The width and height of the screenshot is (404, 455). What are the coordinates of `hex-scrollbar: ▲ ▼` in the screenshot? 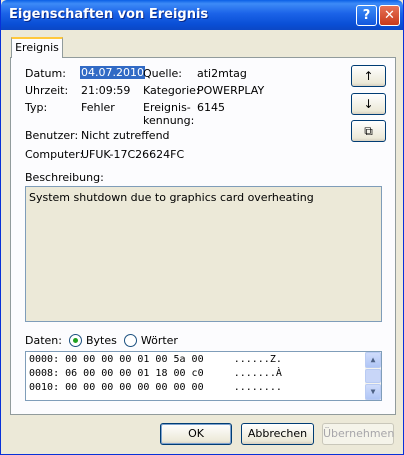 It's located at (373, 376).